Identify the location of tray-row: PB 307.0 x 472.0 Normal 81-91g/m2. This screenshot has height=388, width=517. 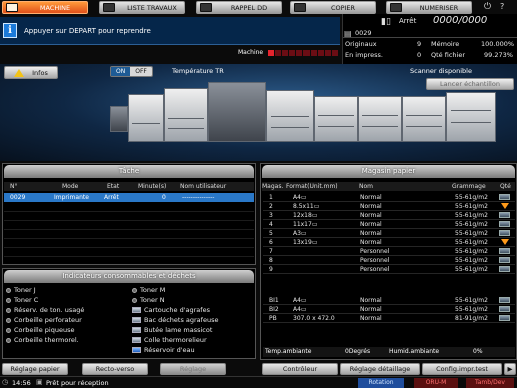
(389, 318).